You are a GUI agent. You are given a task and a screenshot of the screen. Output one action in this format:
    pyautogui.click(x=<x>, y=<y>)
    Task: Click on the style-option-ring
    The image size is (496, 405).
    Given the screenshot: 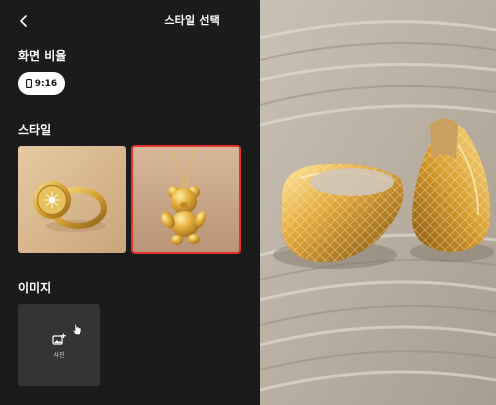 What is the action you would take?
    pyautogui.click(x=72, y=199)
    